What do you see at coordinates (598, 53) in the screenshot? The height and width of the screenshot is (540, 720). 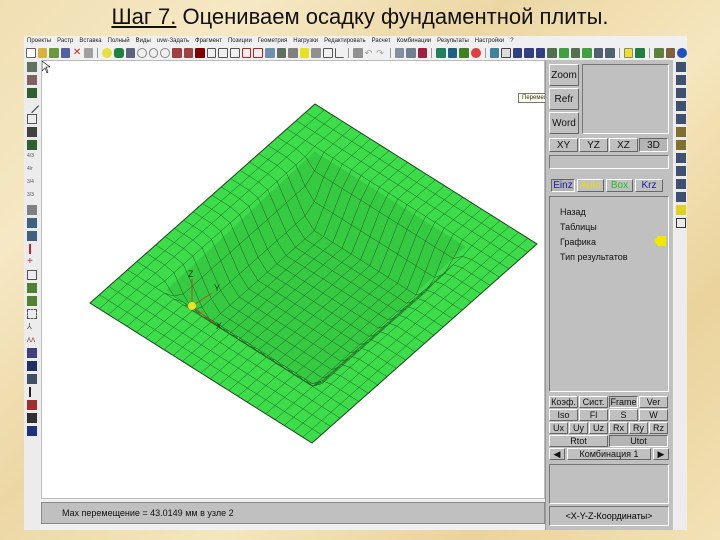 I see `reinforcement-icon` at bounding box center [598, 53].